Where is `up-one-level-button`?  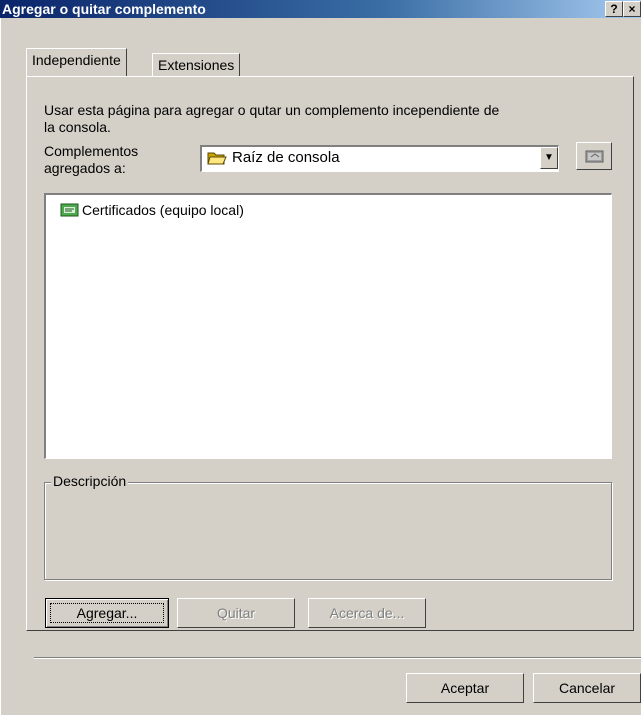 up-one-level-button is located at coordinates (594, 156).